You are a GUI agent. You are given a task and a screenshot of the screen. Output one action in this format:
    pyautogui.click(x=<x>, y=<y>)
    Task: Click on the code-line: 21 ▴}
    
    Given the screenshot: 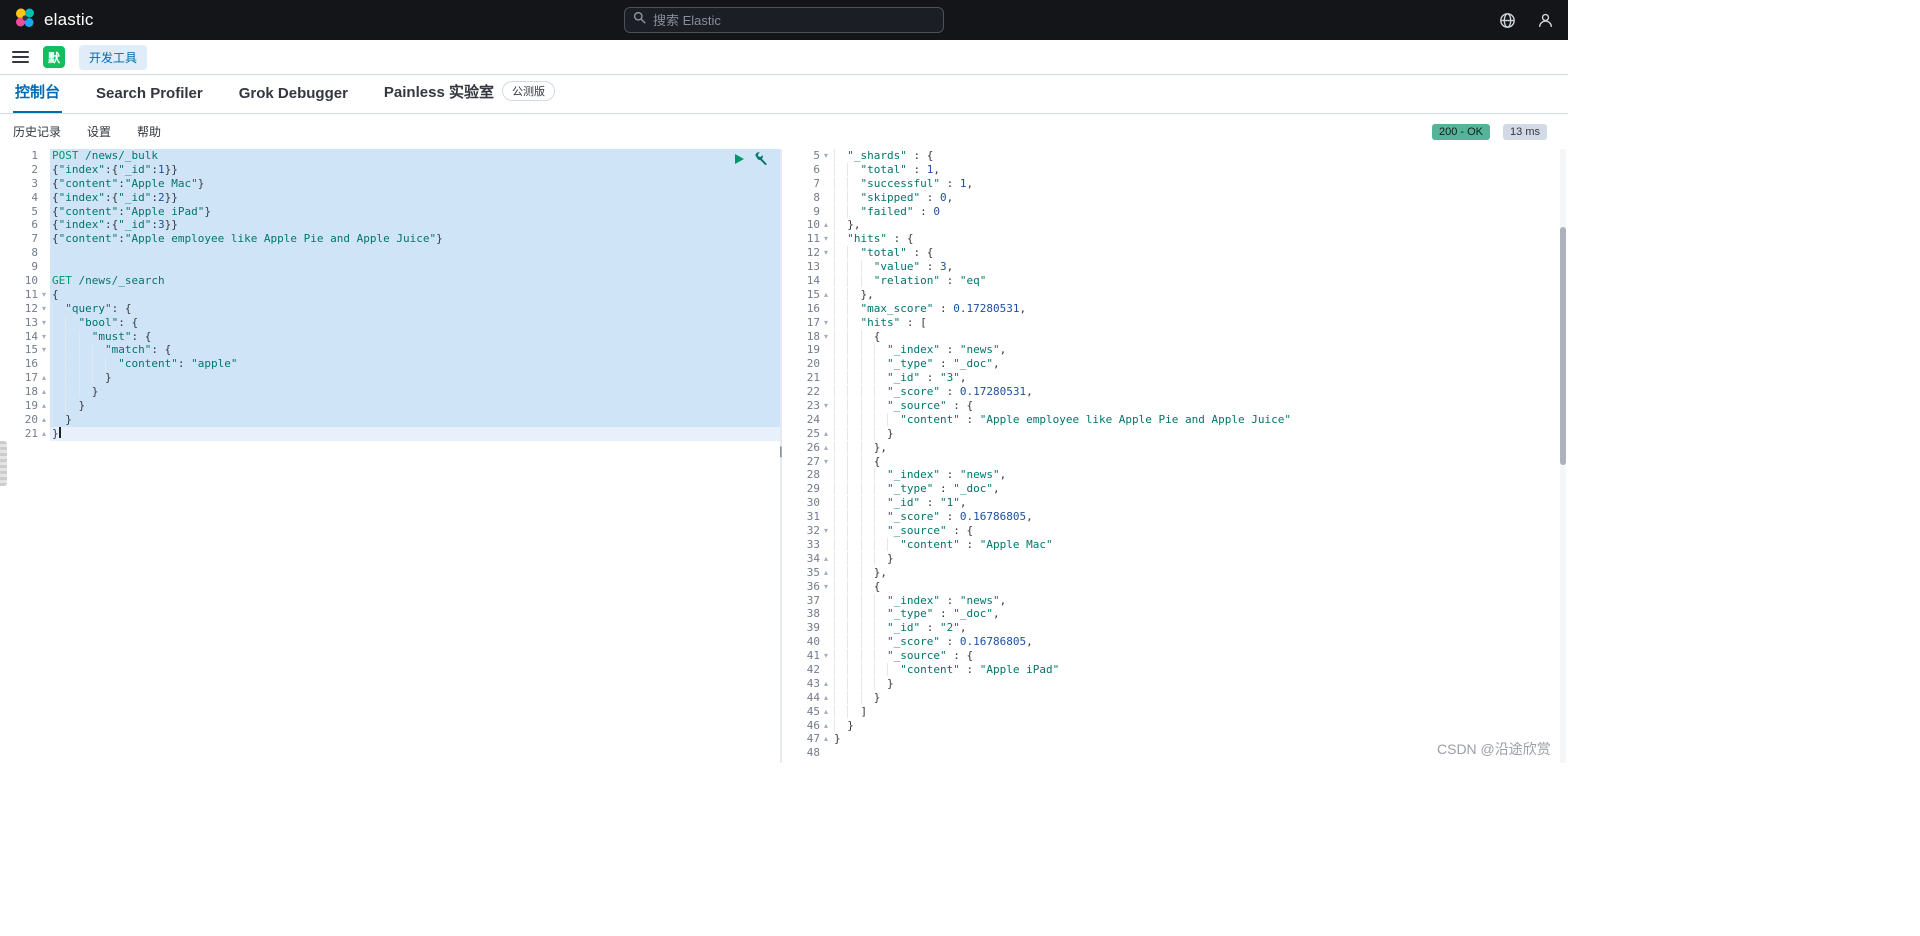 What is the action you would take?
    pyautogui.click(x=390, y=433)
    